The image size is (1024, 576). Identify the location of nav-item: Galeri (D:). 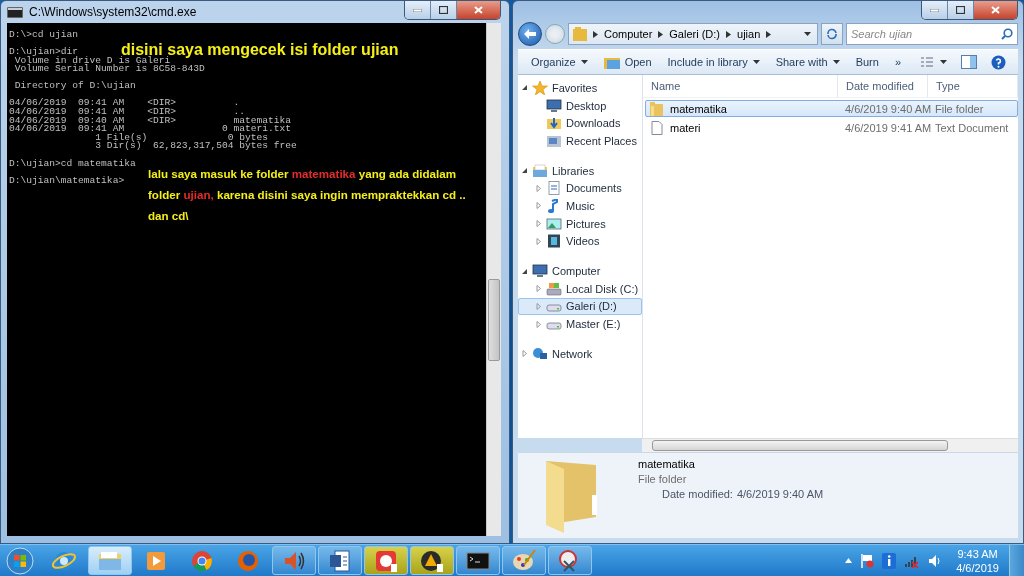
(580, 306).